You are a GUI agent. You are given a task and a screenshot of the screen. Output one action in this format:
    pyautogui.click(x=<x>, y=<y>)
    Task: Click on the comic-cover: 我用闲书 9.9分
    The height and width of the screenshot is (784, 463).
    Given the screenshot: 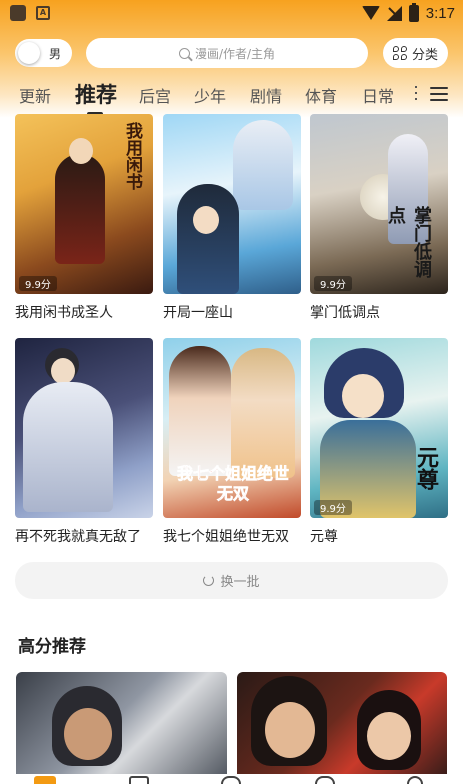 What is the action you would take?
    pyautogui.click(x=84, y=204)
    